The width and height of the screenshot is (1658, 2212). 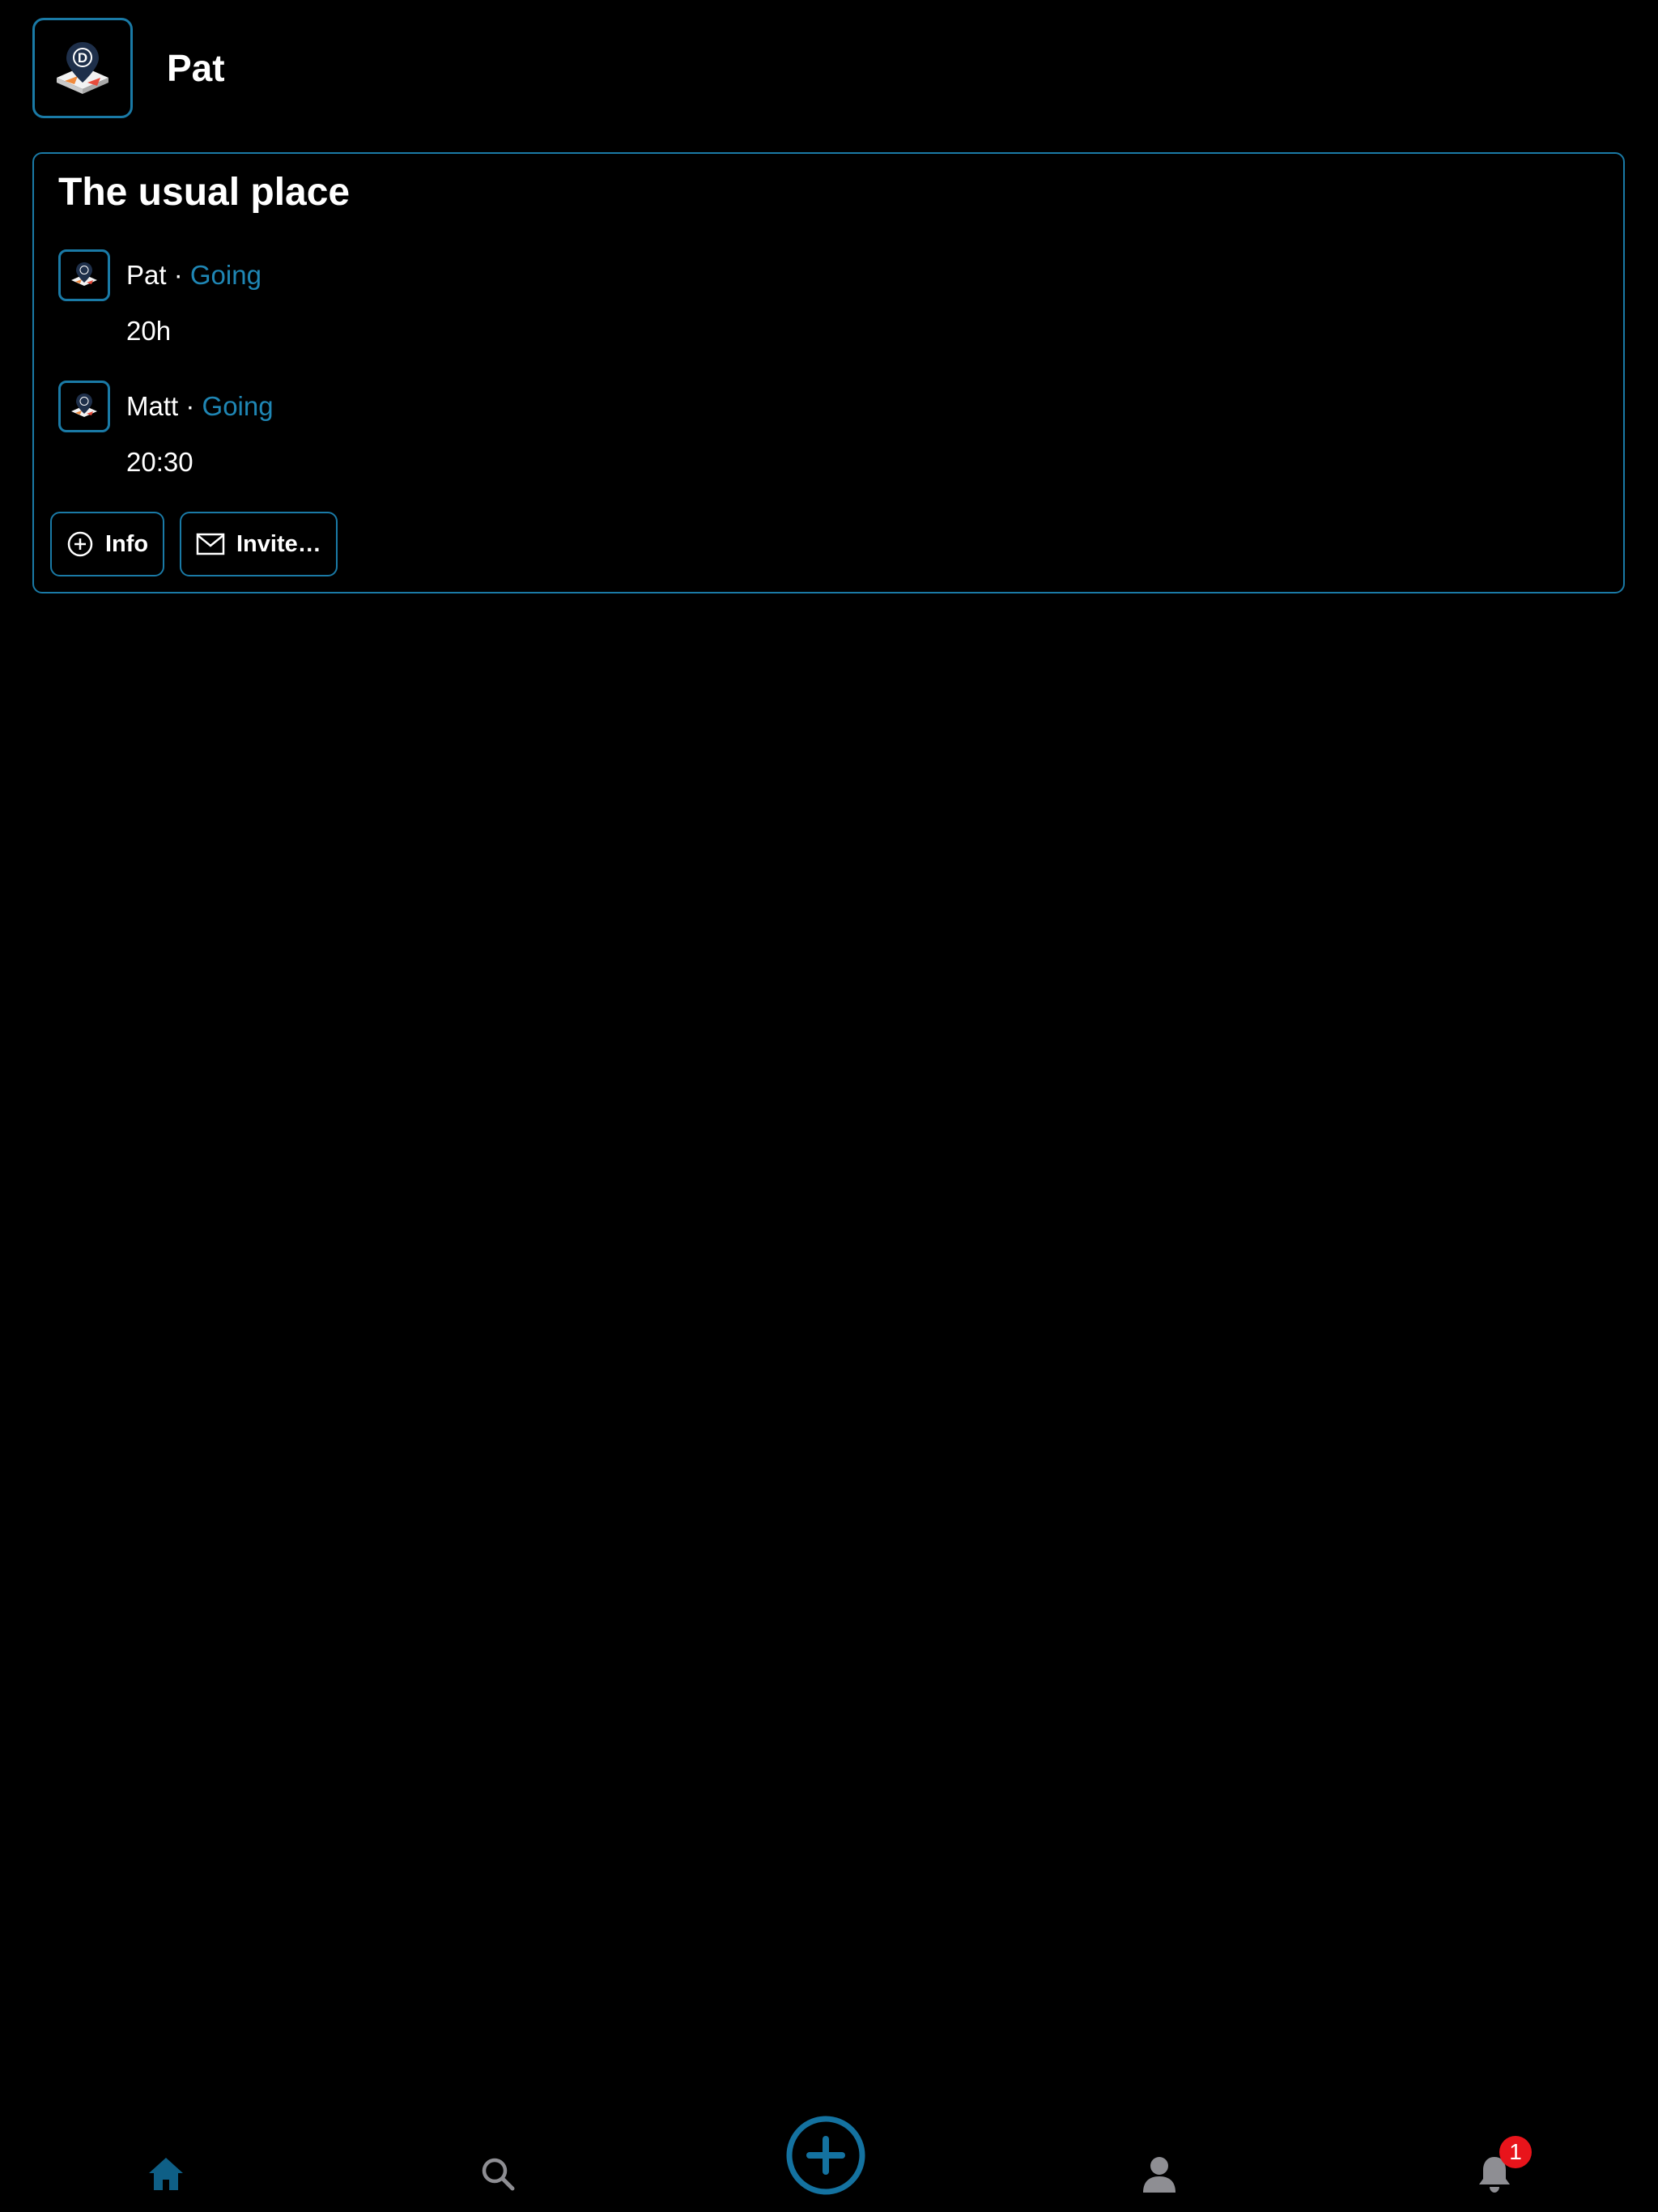 I want to click on nav-home-button, so click(x=166, y=2174).